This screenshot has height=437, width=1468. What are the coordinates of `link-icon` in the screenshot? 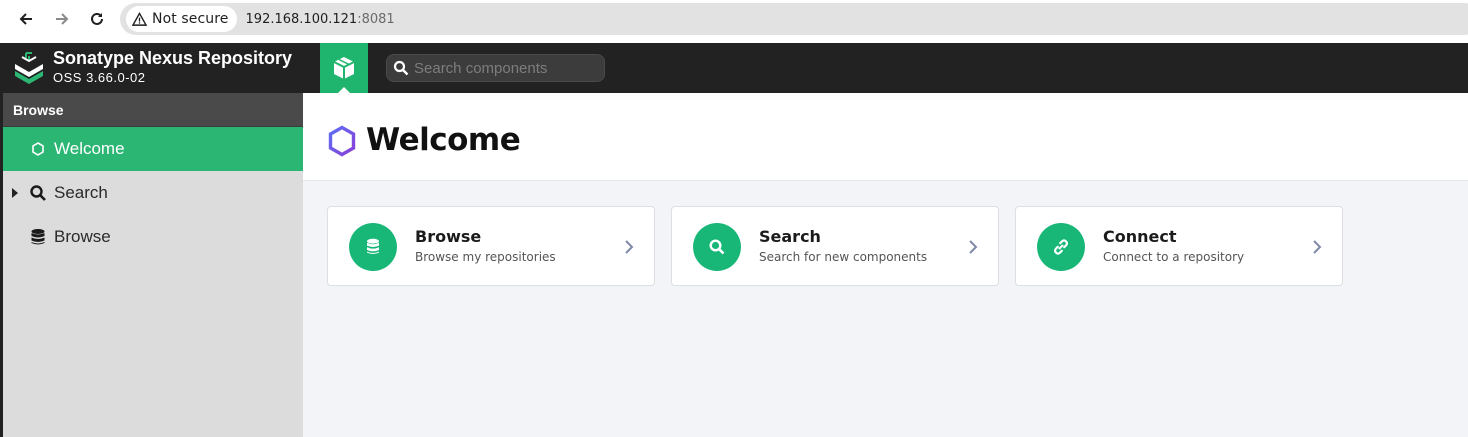 It's located at (1061, 247).